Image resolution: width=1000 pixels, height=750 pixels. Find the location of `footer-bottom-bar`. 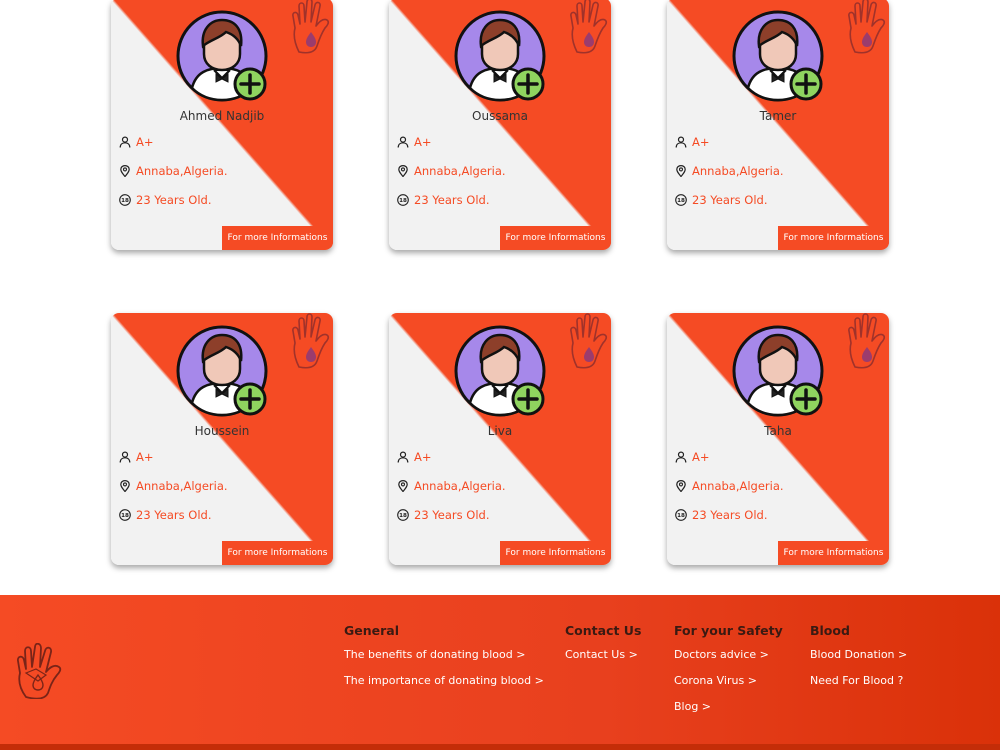

footer-bottom-bar is located at coordinates (500, 747).